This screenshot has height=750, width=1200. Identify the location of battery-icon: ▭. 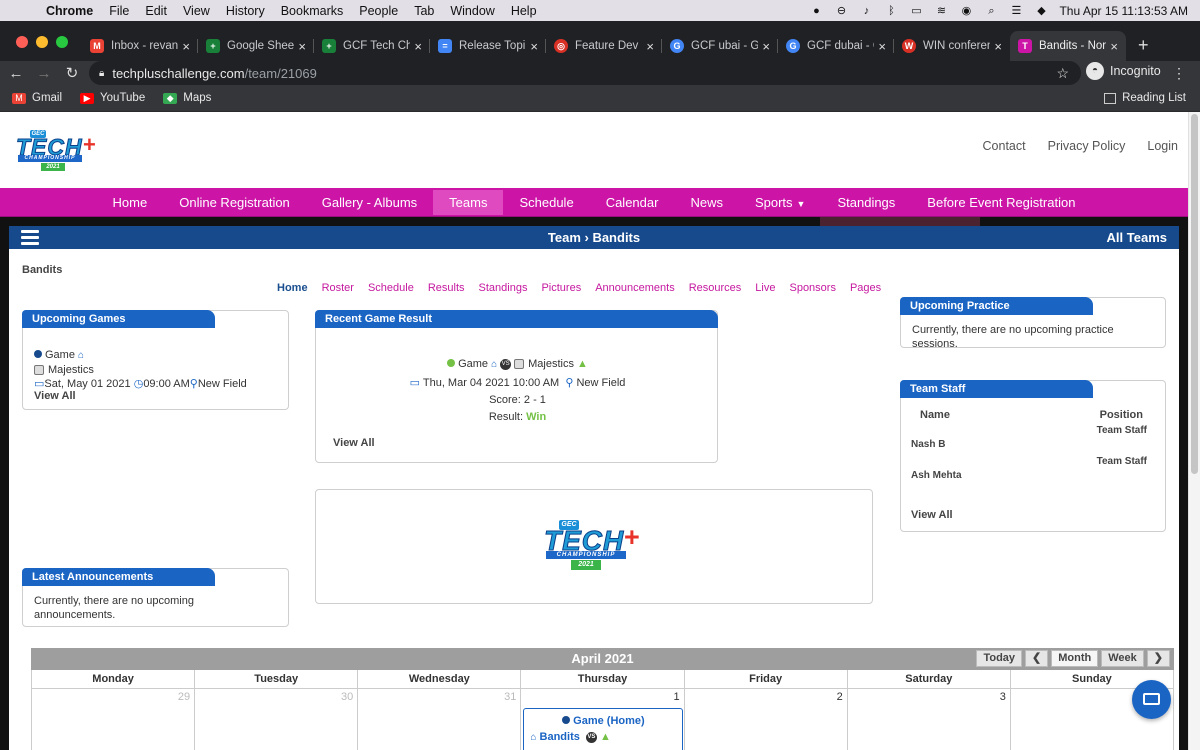
(916, 11).